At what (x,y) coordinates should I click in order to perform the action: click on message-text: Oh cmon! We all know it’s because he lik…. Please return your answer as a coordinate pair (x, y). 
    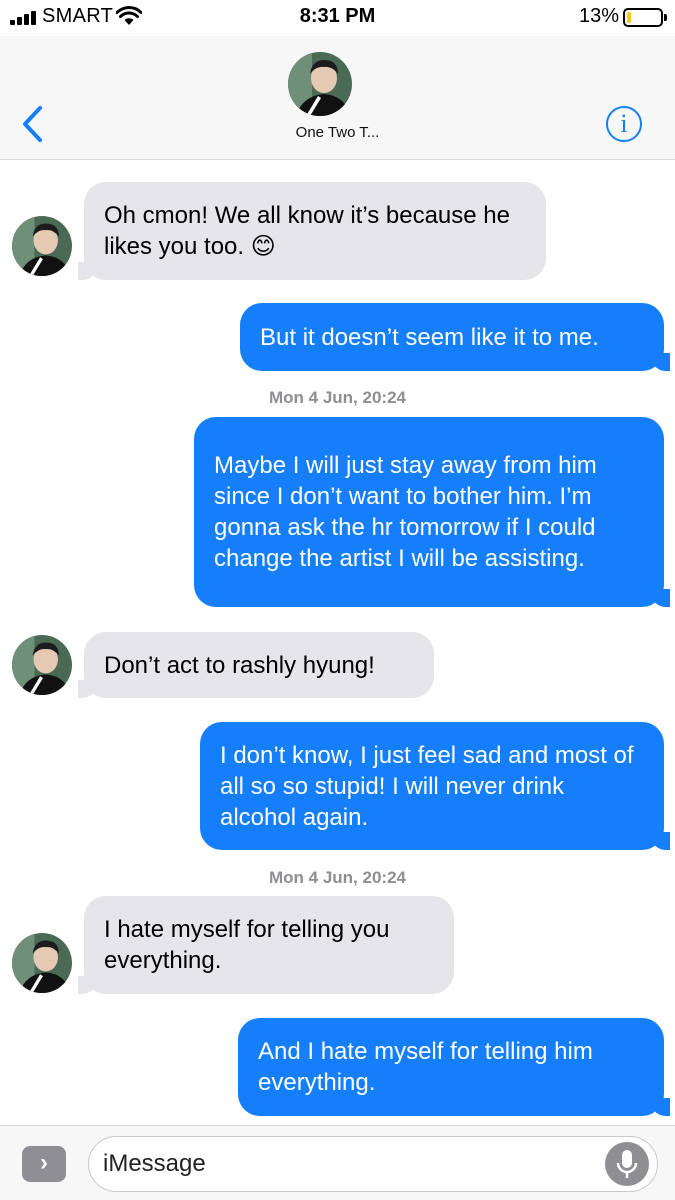
    Looking at the image, I should click on (307, 231).